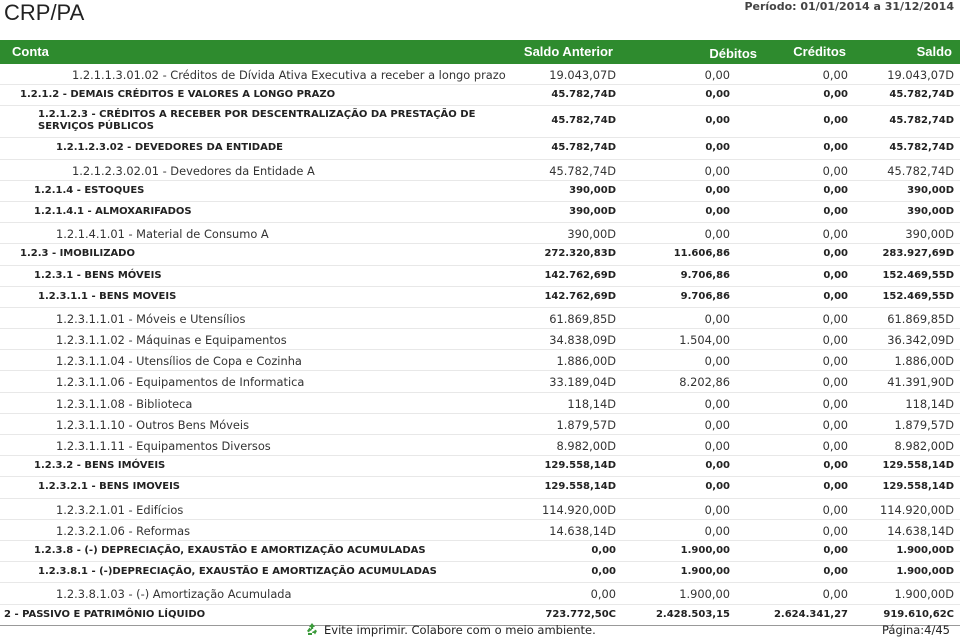  What do you see at coordinates (579, 509) in the screenshot?
I see `row-saldo-anterior: 114.920,00D` at bounding box center [579, 509].